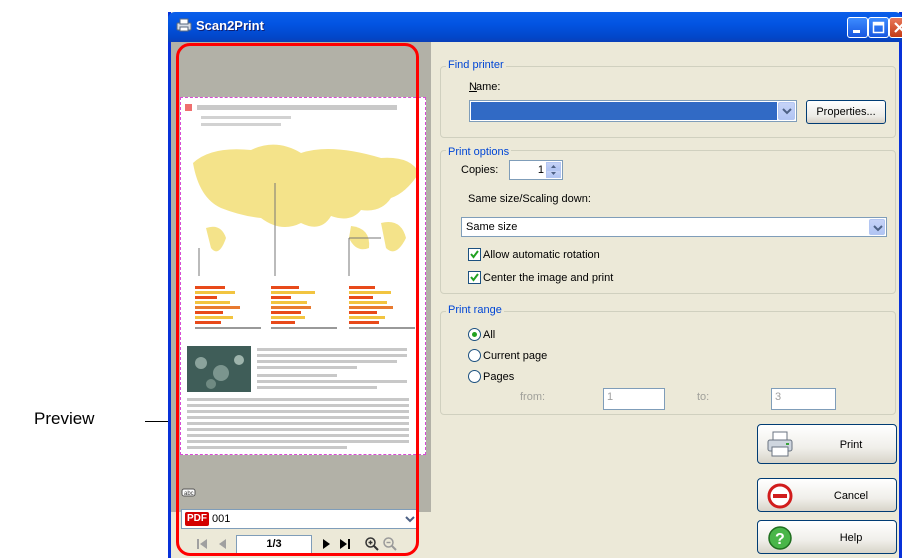 This screenshot has height=558, width=902. Describe the element at coordinates (476, 65) in the screenshot. I see `find-printer-title: Find printer` at that location.